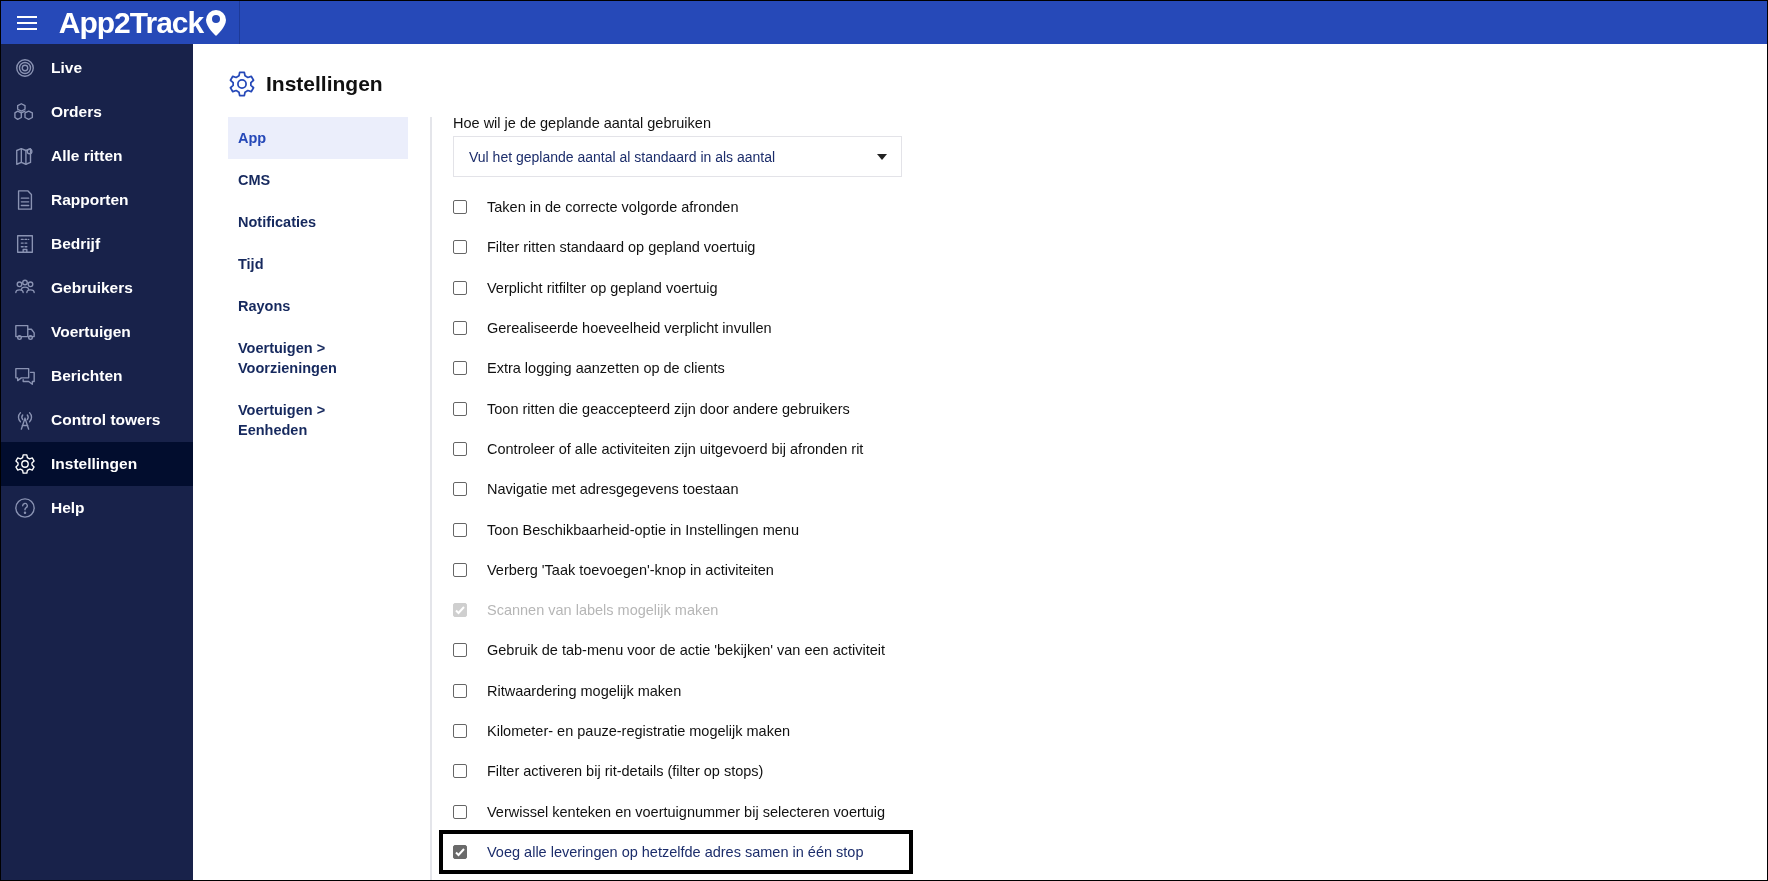 This screenshot has height=881, width=1768. I want to click on building-icon, so click(25, 244).